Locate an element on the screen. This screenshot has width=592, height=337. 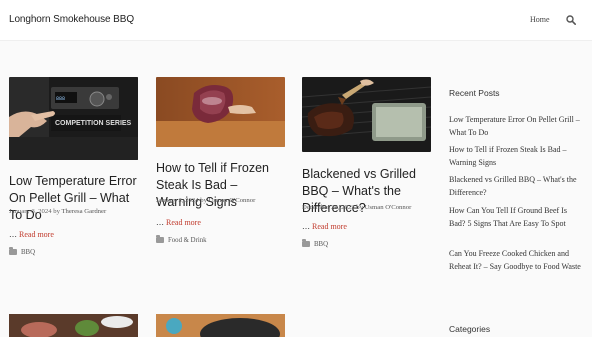
category-link: Food & Drink is located at coordinates (187, 240).